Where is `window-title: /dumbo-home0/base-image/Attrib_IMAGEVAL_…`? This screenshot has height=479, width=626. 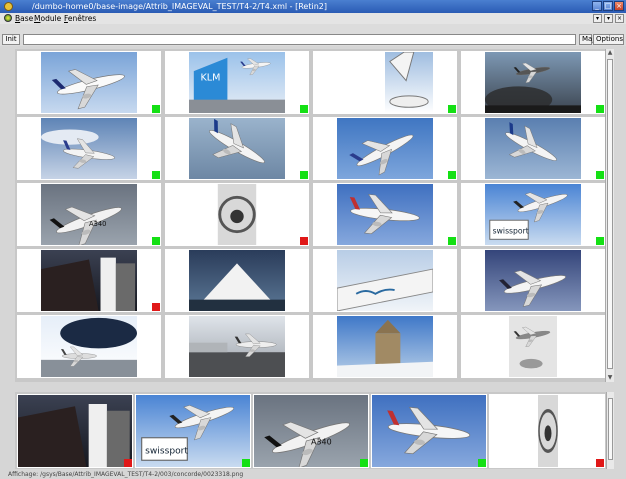
window-title: /dumbo-home0/base-image/Attrib_IMAGEVAL_… is located at coordinates (179, 6).